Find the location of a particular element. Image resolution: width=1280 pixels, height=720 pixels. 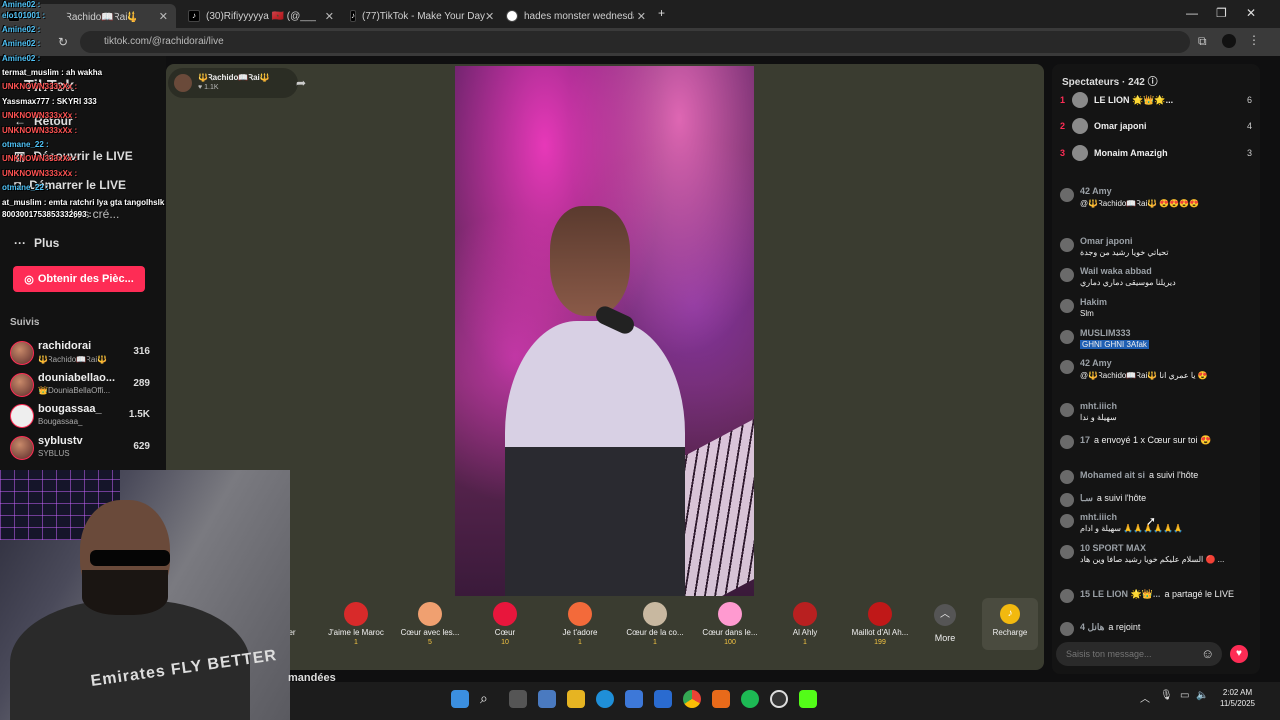

gift-item: Cœur de la co... 1 is located at coordinates (655, 623).